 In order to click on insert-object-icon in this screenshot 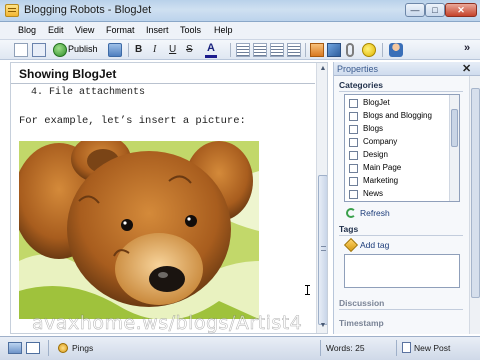, I will do `click(334, 50)`.